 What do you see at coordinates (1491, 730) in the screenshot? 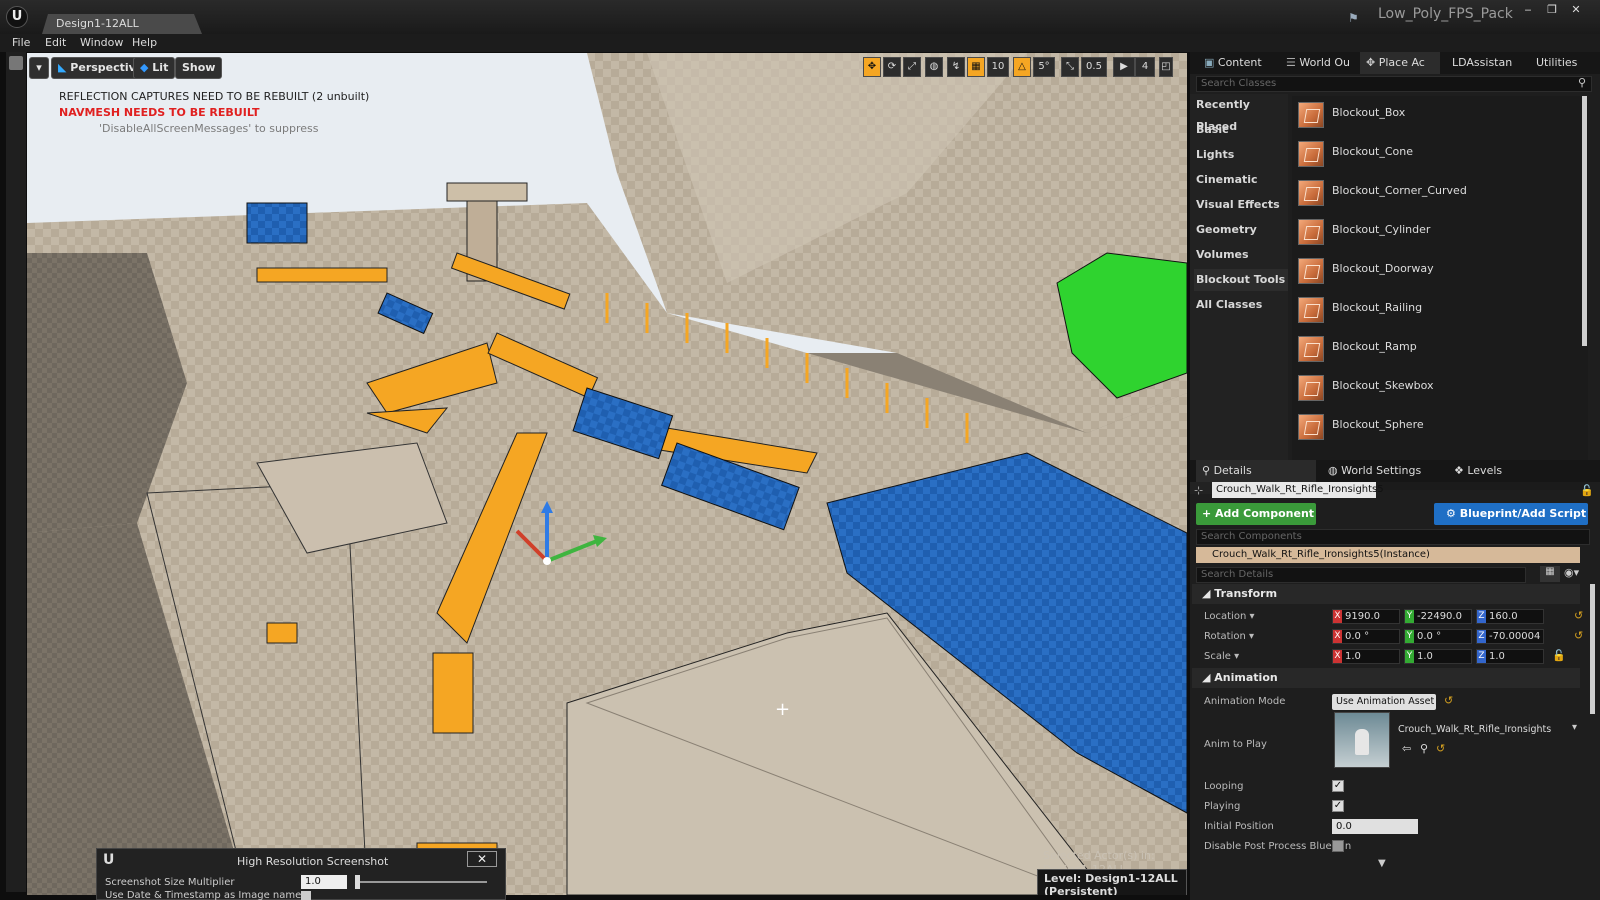
I see `anim-asset-dropdown: Crouch_Walk_Rt_Rifle_Ironsights` at bounding box center [1491, 730].